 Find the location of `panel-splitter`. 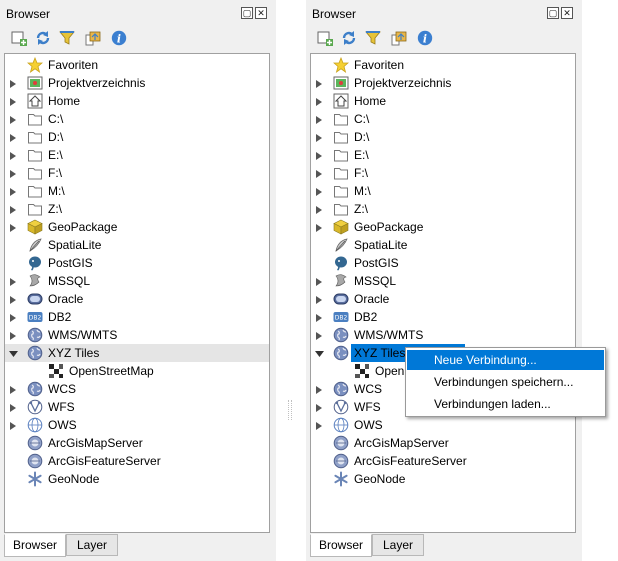

panel-splitter is located at coordinates (290, 410).